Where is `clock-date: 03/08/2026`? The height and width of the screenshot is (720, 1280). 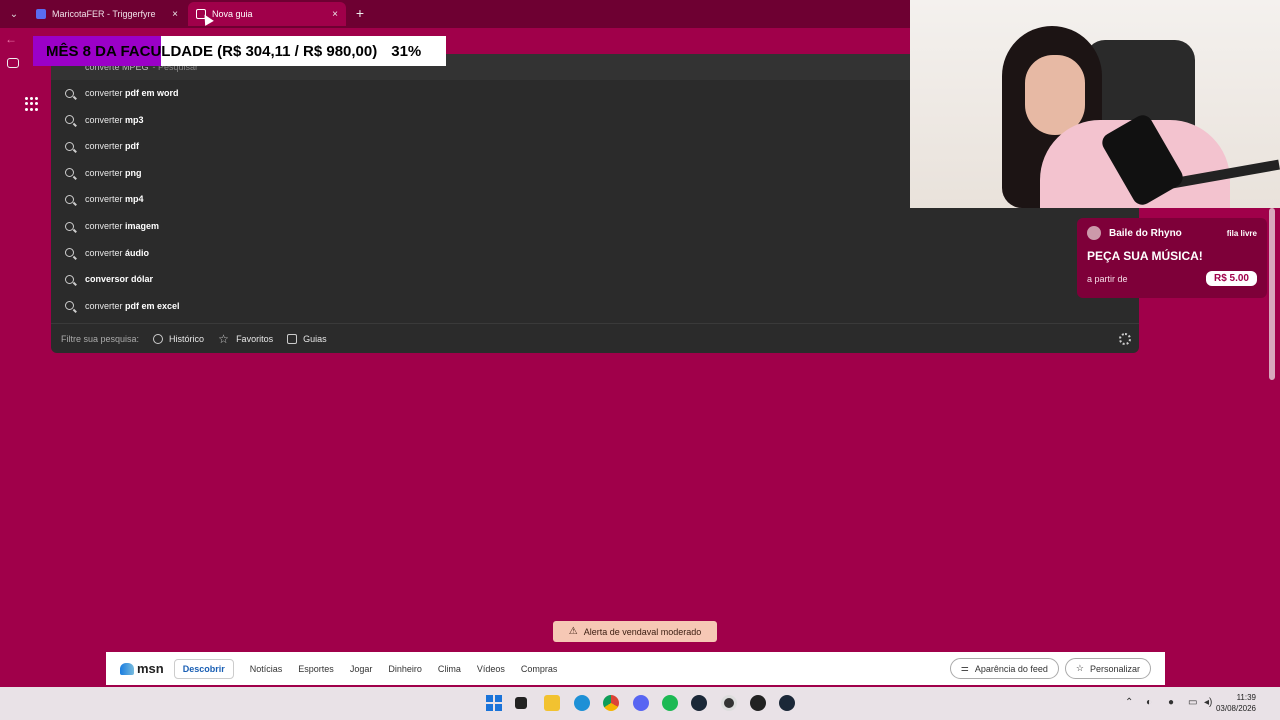
clock-date: 03/08/2026 is located at coordinates (1235, 708).